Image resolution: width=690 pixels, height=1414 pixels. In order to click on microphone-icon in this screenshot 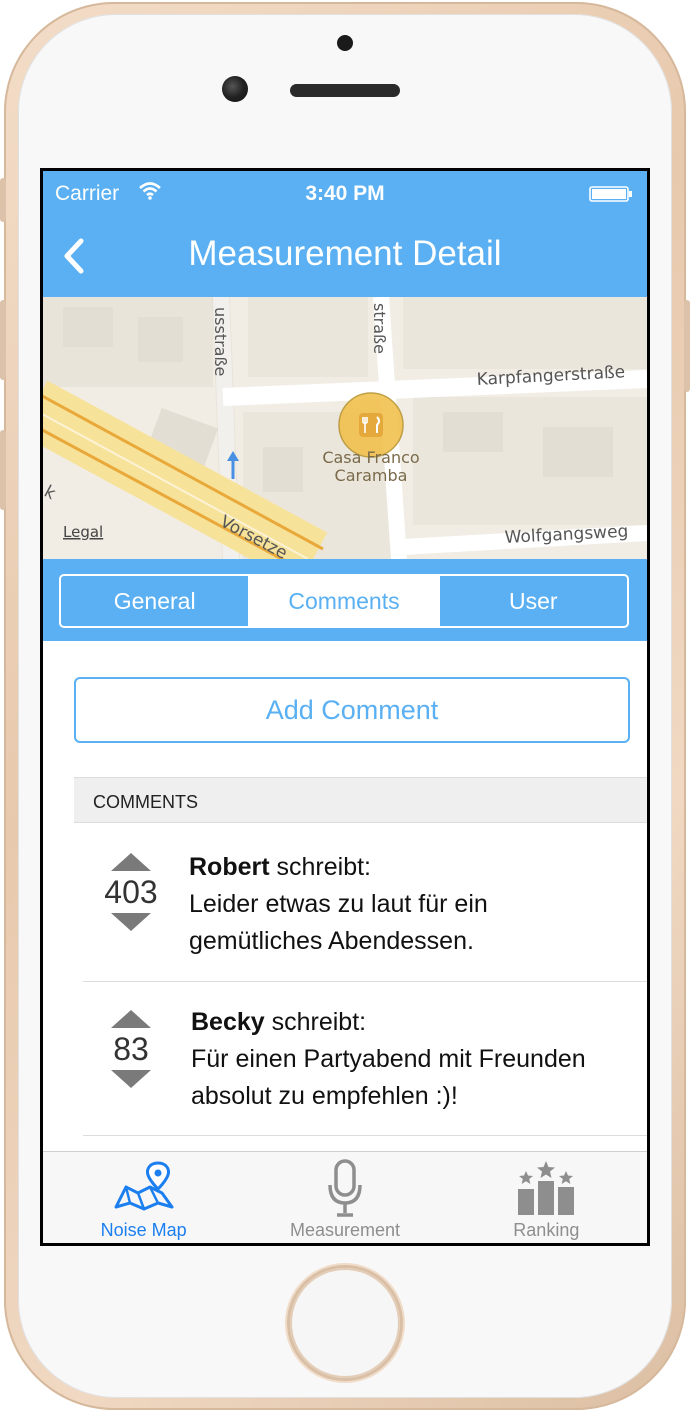, I will do `click(345, 1188)`.